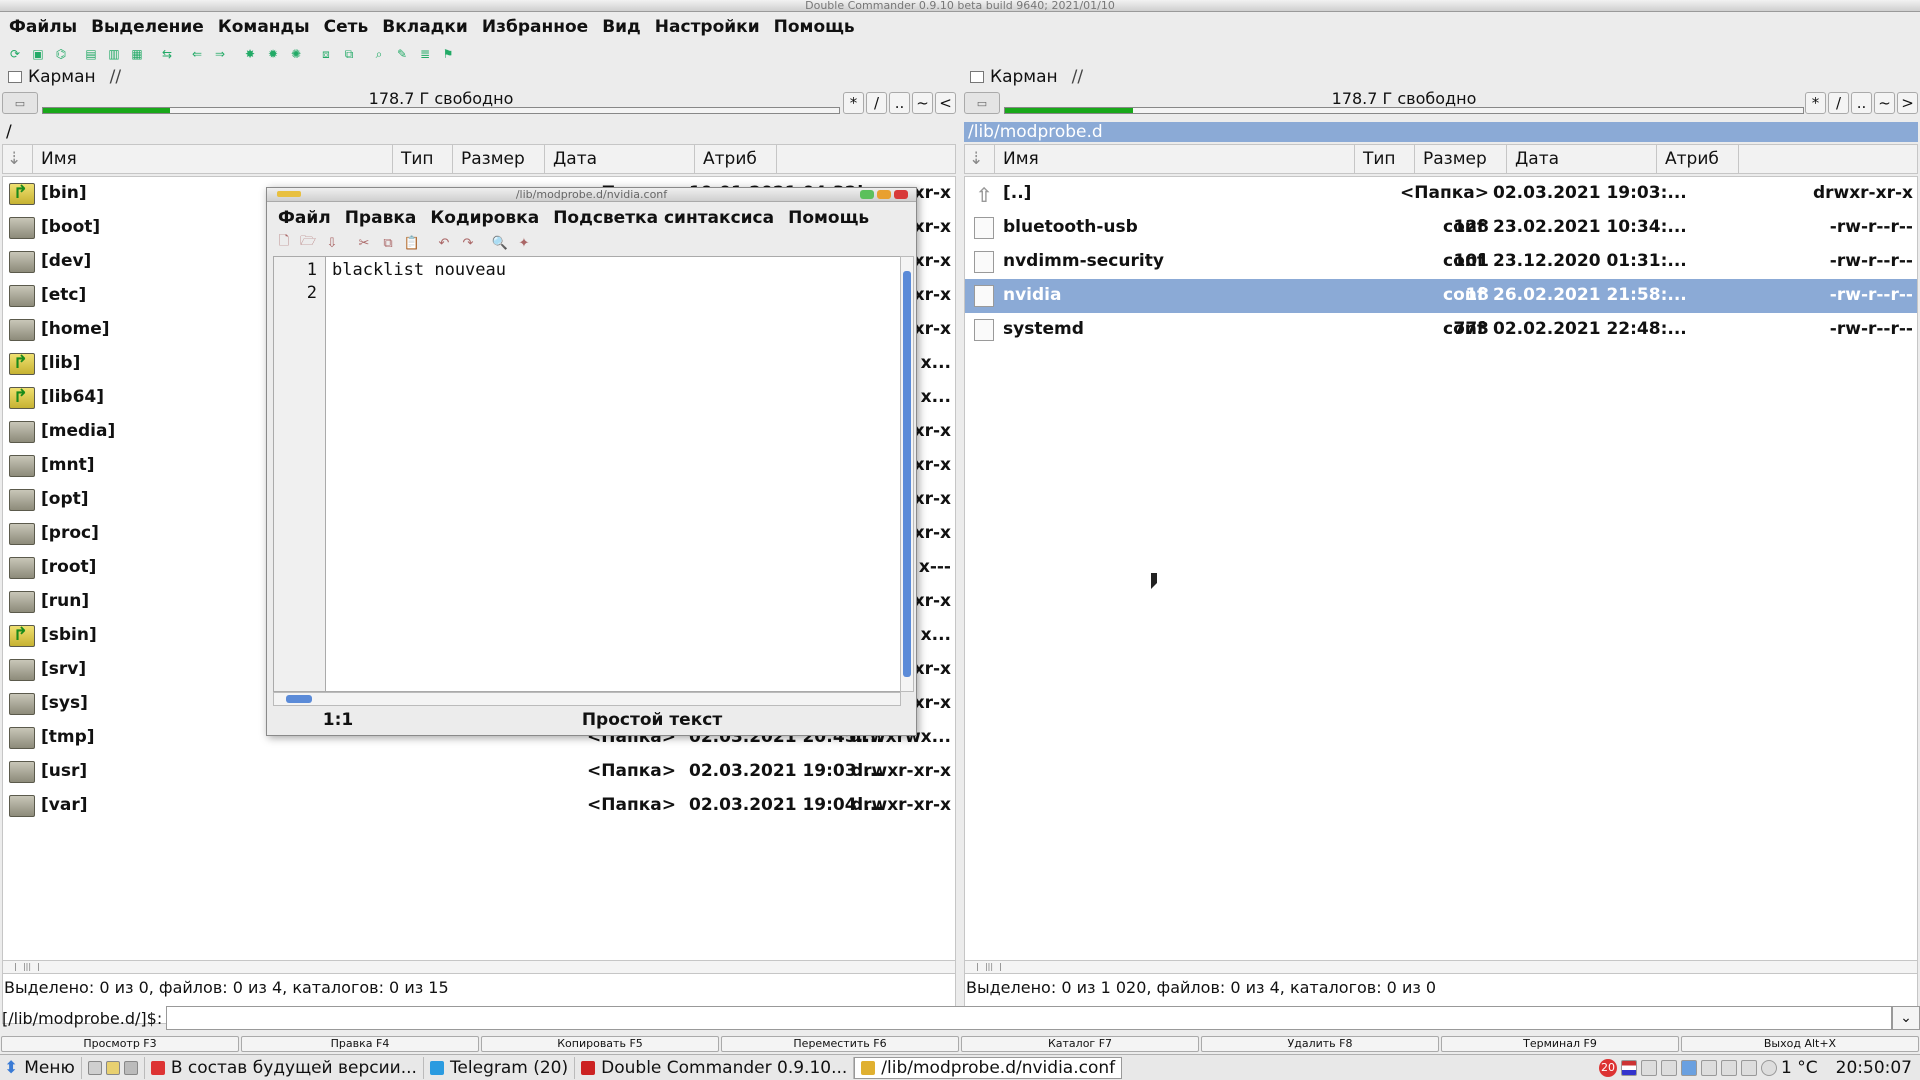 The image size is (1920, 1080). What do you see at coordinates (1441, 132) in the screenshot?
I see `right-path-bar: /lib/modprobe.d` at bounding box center [1441, 132].